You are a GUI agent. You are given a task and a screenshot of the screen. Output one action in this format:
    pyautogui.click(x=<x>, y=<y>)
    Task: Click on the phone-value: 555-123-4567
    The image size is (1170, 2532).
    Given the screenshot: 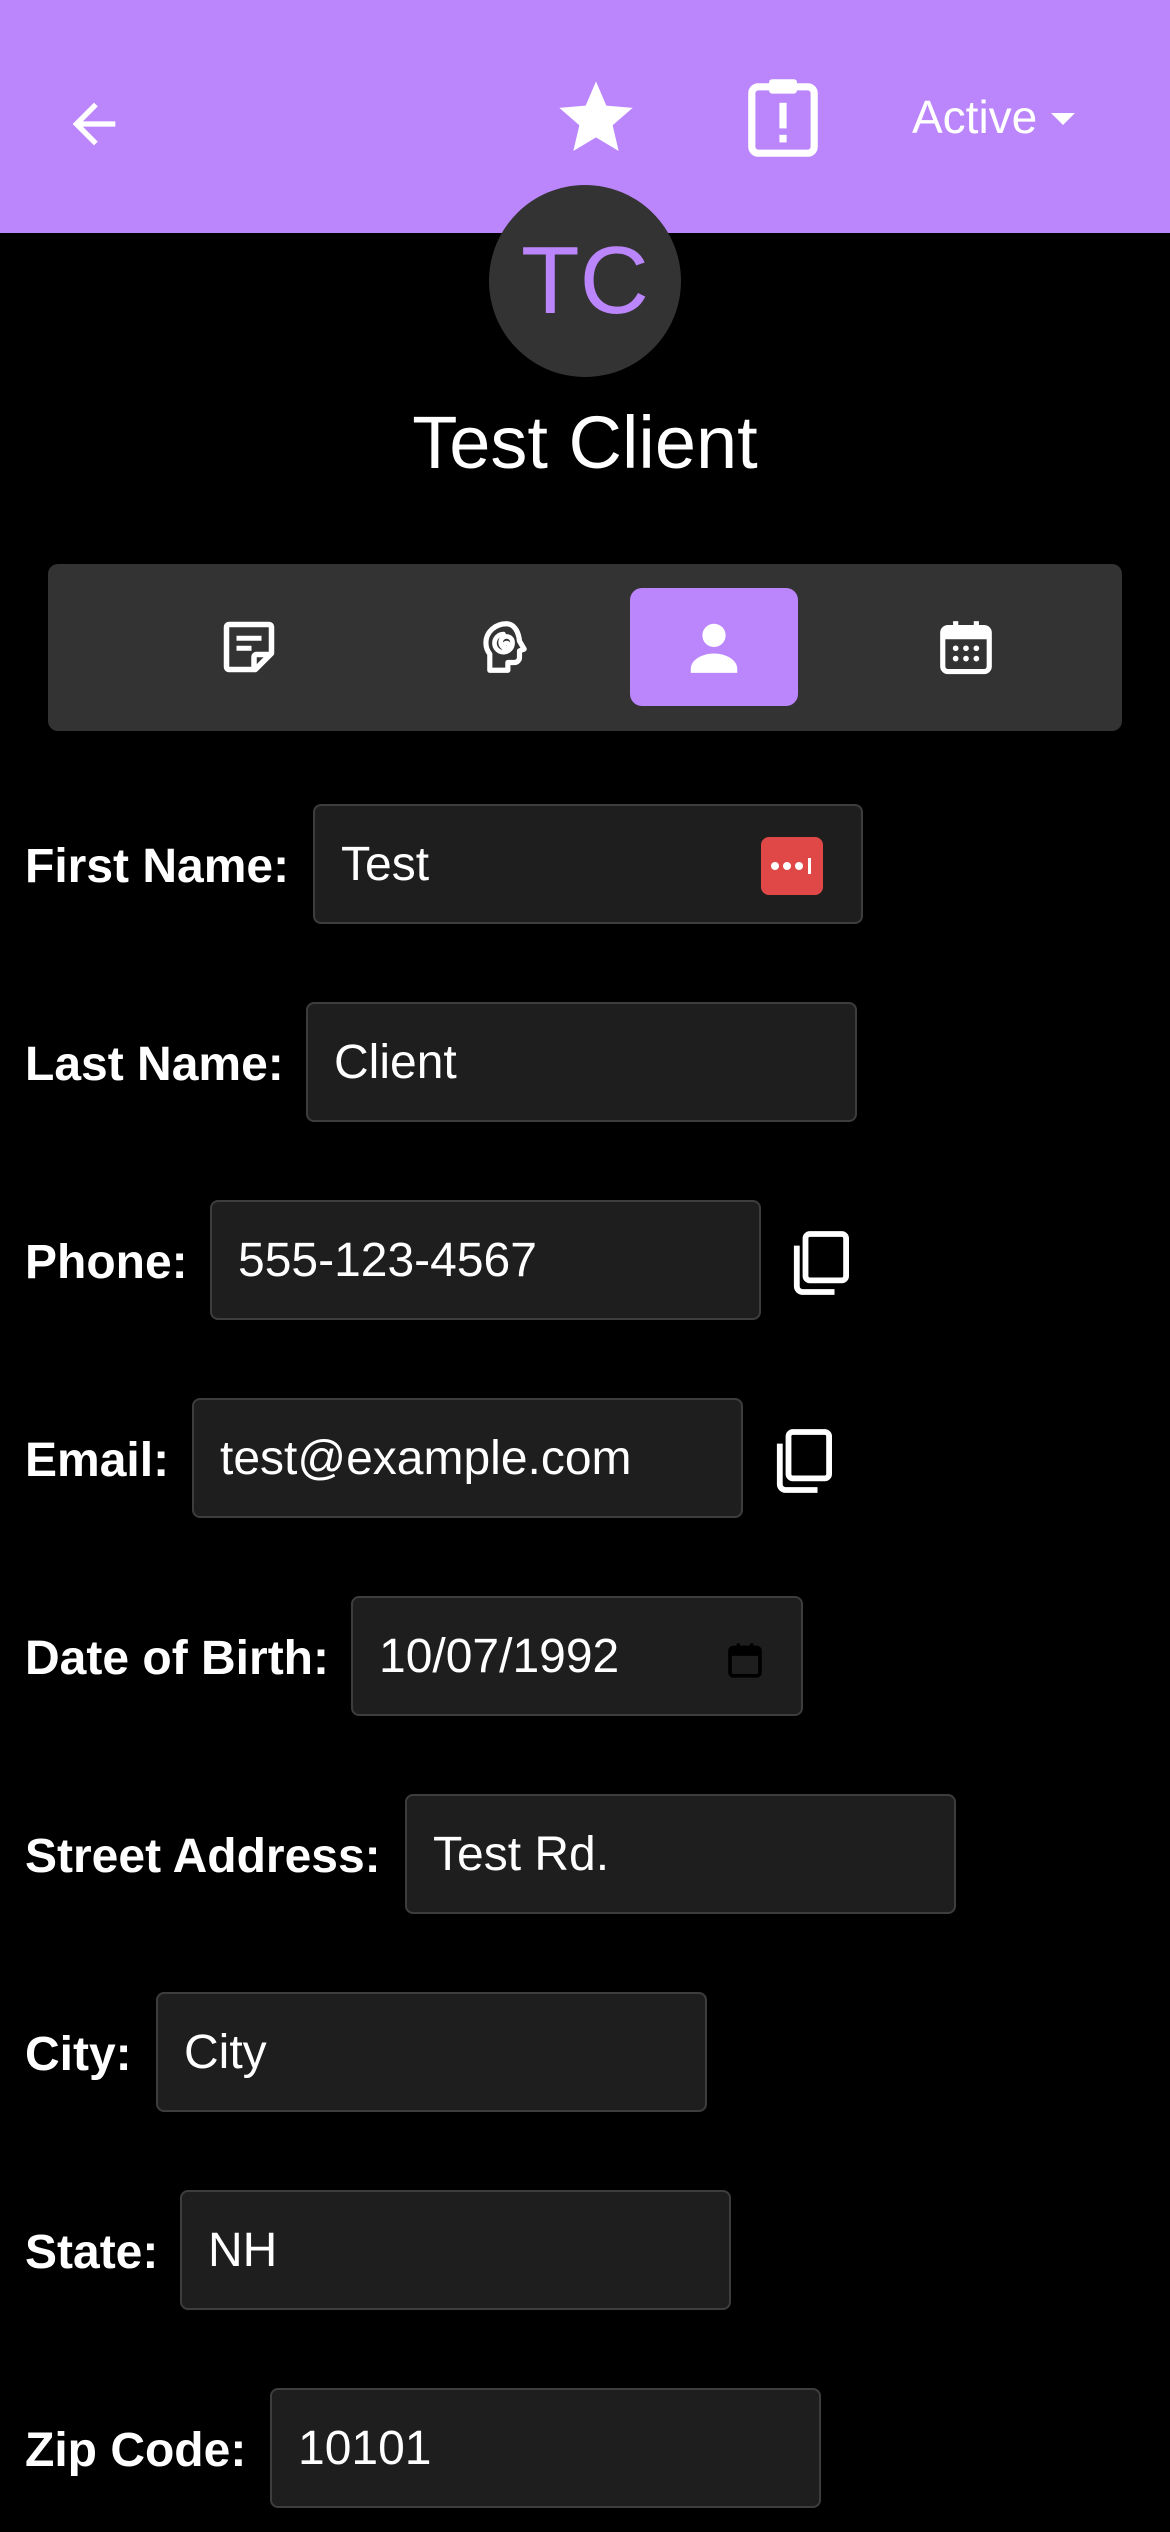 What is the action you would take?
    pyautogui.click(x=387, y=1260)
    